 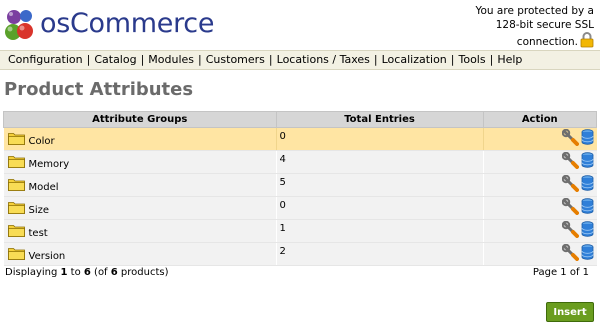 I want to click on logo-text: osCommerce, so click(x=127, y=23).